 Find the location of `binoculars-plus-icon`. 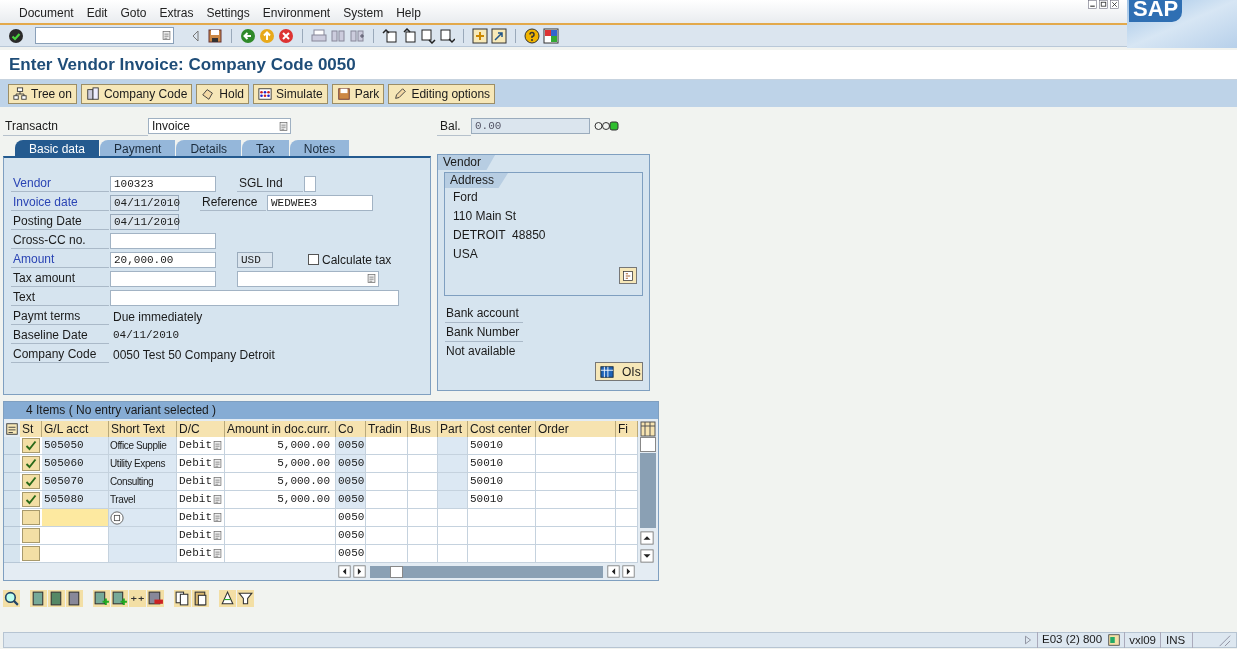

binoculars-plus-icon is located at coordinates (357, 35).